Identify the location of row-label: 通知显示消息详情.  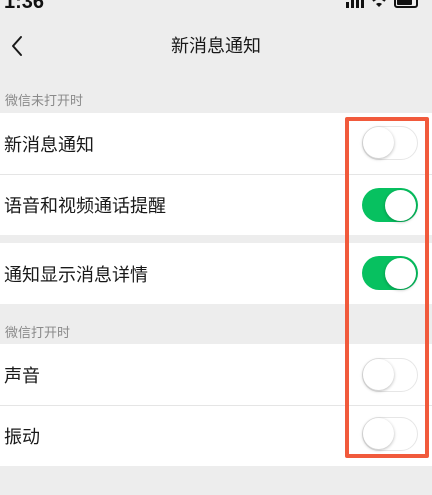
(76, 275).